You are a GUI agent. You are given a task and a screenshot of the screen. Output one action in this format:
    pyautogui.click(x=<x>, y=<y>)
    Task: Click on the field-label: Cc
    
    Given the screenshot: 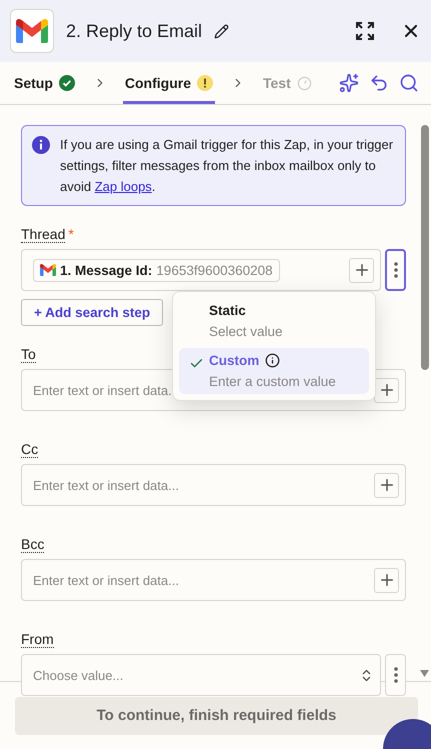 What is the action you would take?
    pyautogui.click(x=29, y=449)
    